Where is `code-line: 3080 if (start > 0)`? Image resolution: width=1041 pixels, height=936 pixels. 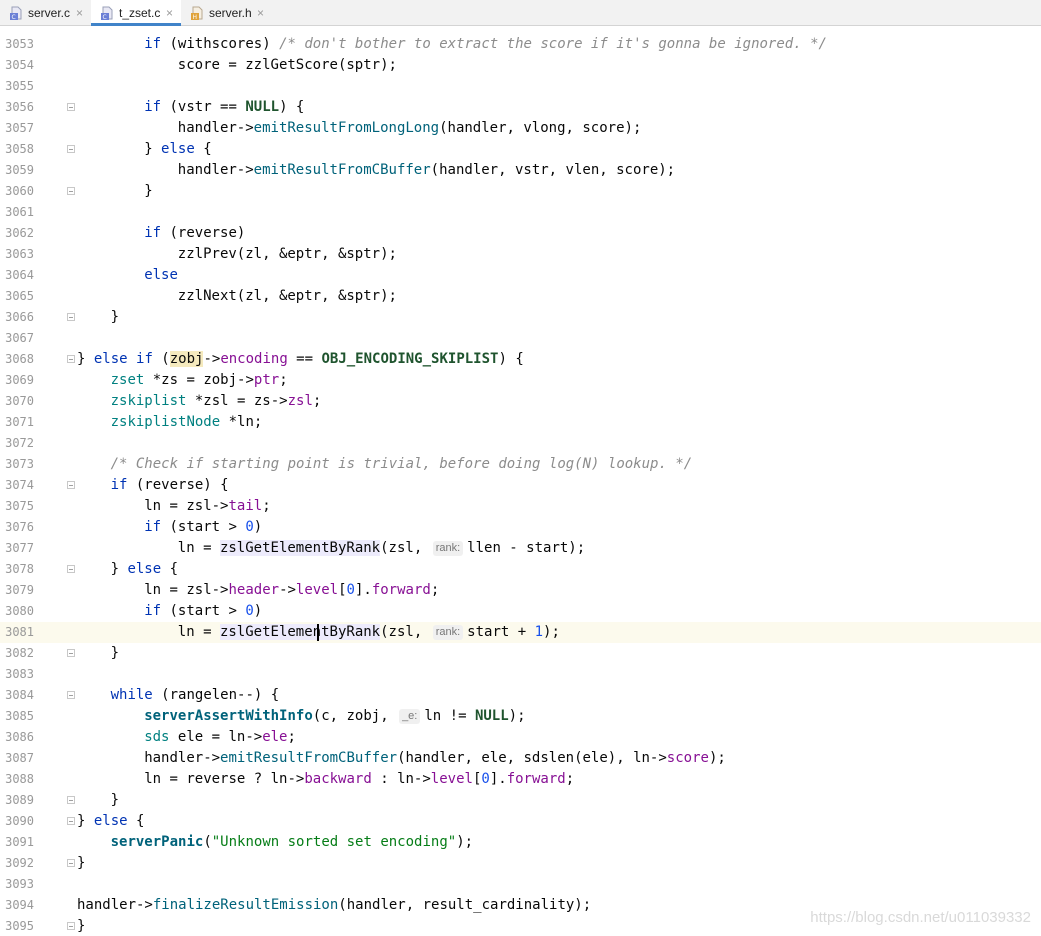
code-line: 3080 if (start > 0) is located at coordinates (520, 611).